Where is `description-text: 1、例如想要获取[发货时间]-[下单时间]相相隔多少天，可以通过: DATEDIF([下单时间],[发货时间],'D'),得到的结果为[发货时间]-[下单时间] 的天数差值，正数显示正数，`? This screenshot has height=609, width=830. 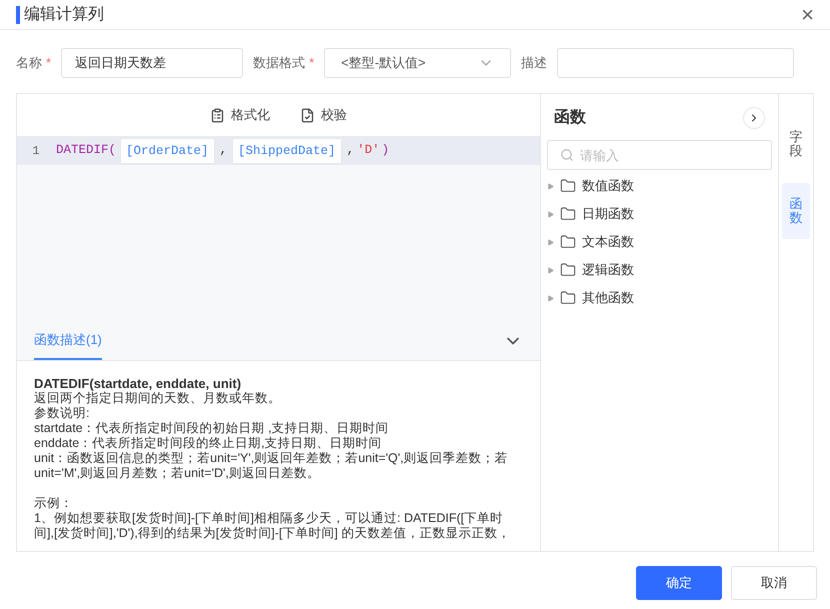 description-text: 1、例如想要获取[发货时间]-[下单时间]相相隔多少天，可以通过: DATEDIF([下单时间],[发货时间],'D'),得到的结果为[发货时间]-[下单时间] 的天数差值，正数显示正数， is located at coordinates (273, 526).